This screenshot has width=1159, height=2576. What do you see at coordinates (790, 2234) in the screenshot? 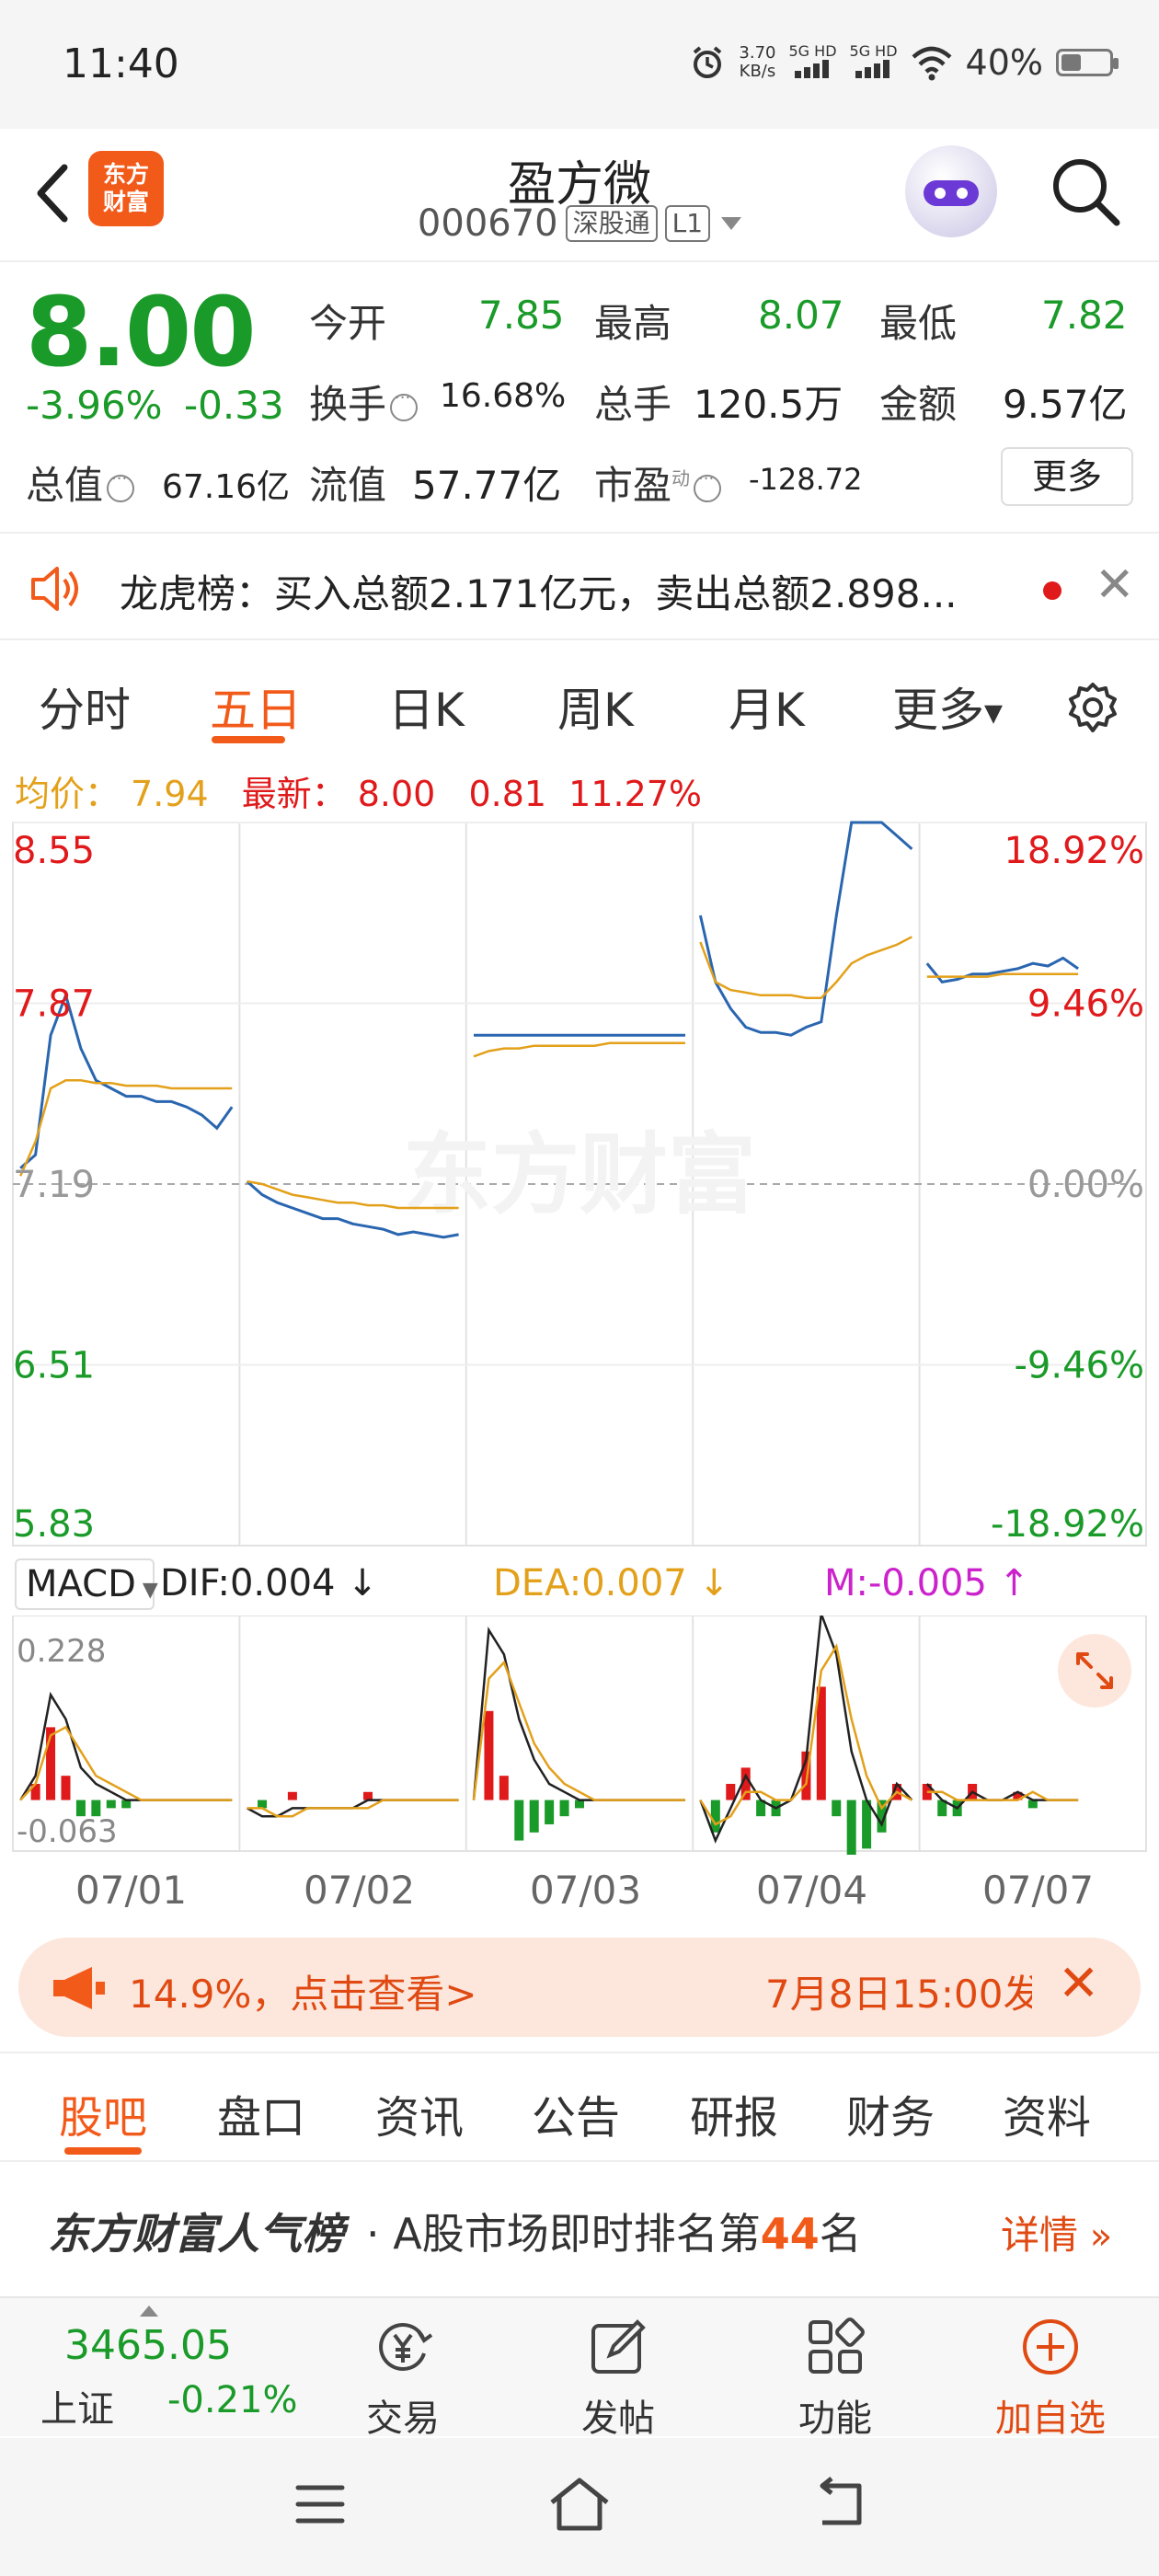
I see `rank-number: 44` at bounding box center [790, 2234].